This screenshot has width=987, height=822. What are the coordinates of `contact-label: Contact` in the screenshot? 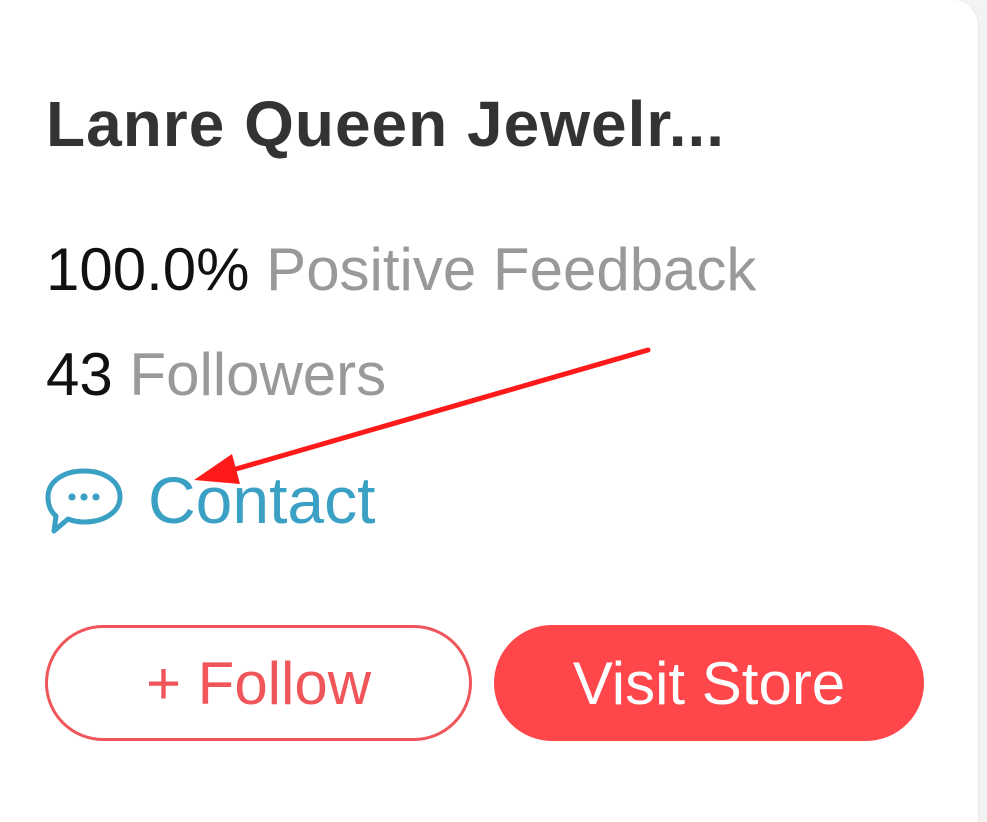 It's located at (262, 500).